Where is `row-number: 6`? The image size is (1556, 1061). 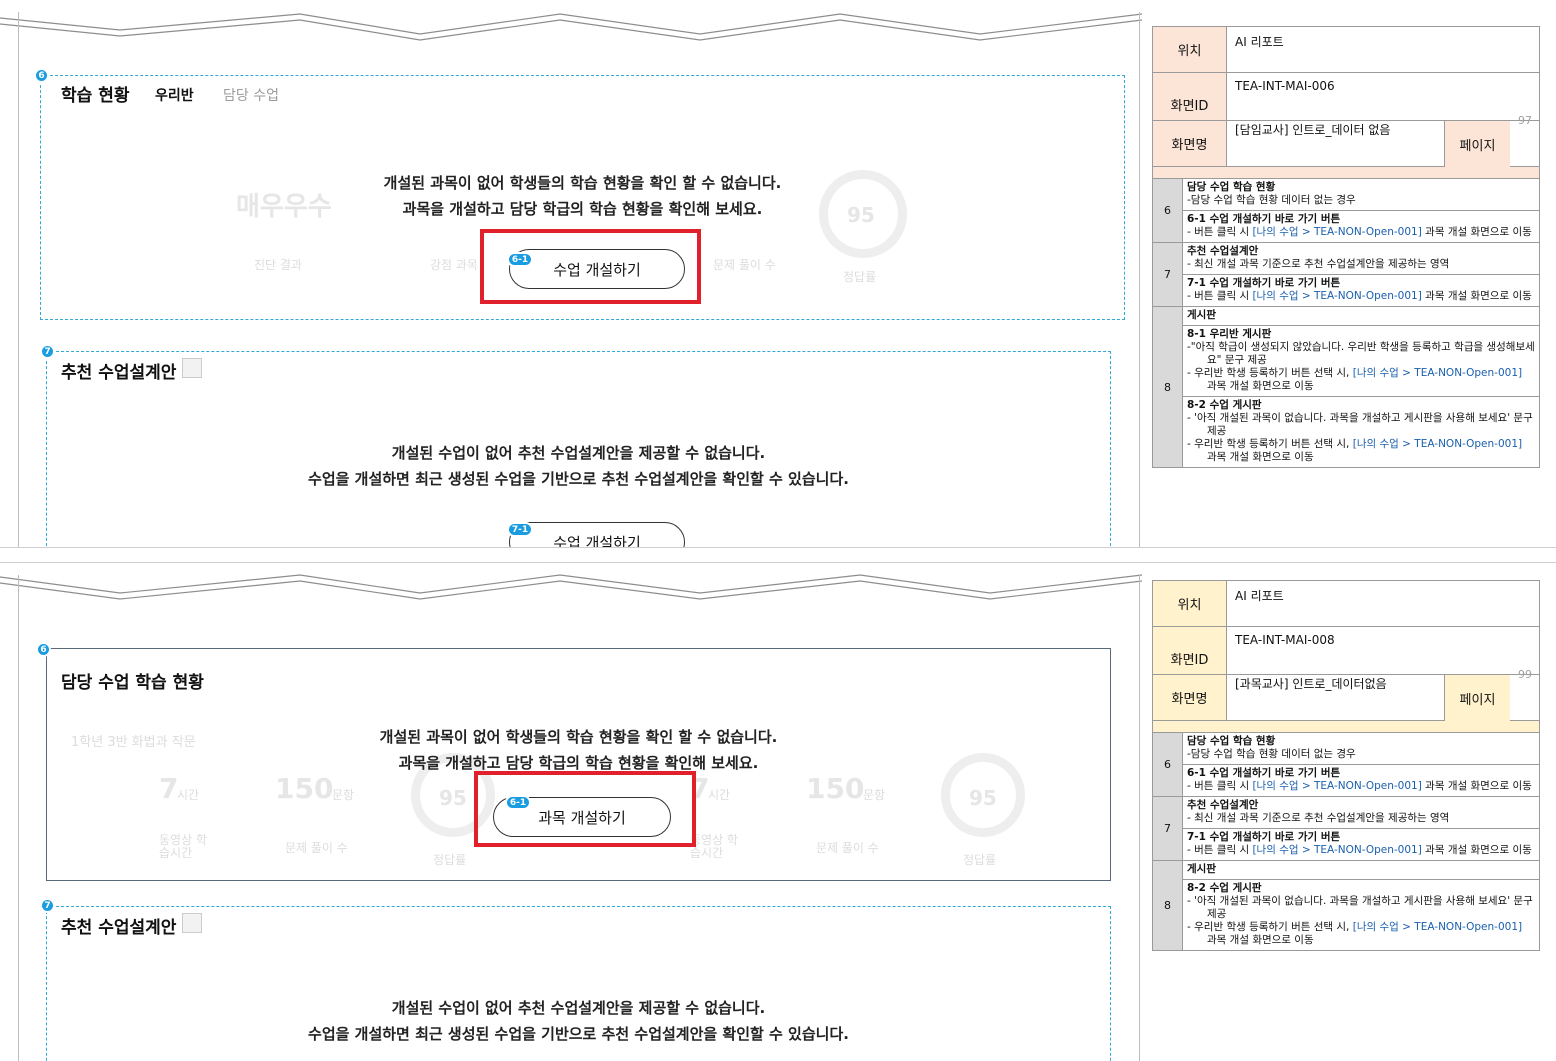 row-number: 6 is located at coordinates (1168, 764).